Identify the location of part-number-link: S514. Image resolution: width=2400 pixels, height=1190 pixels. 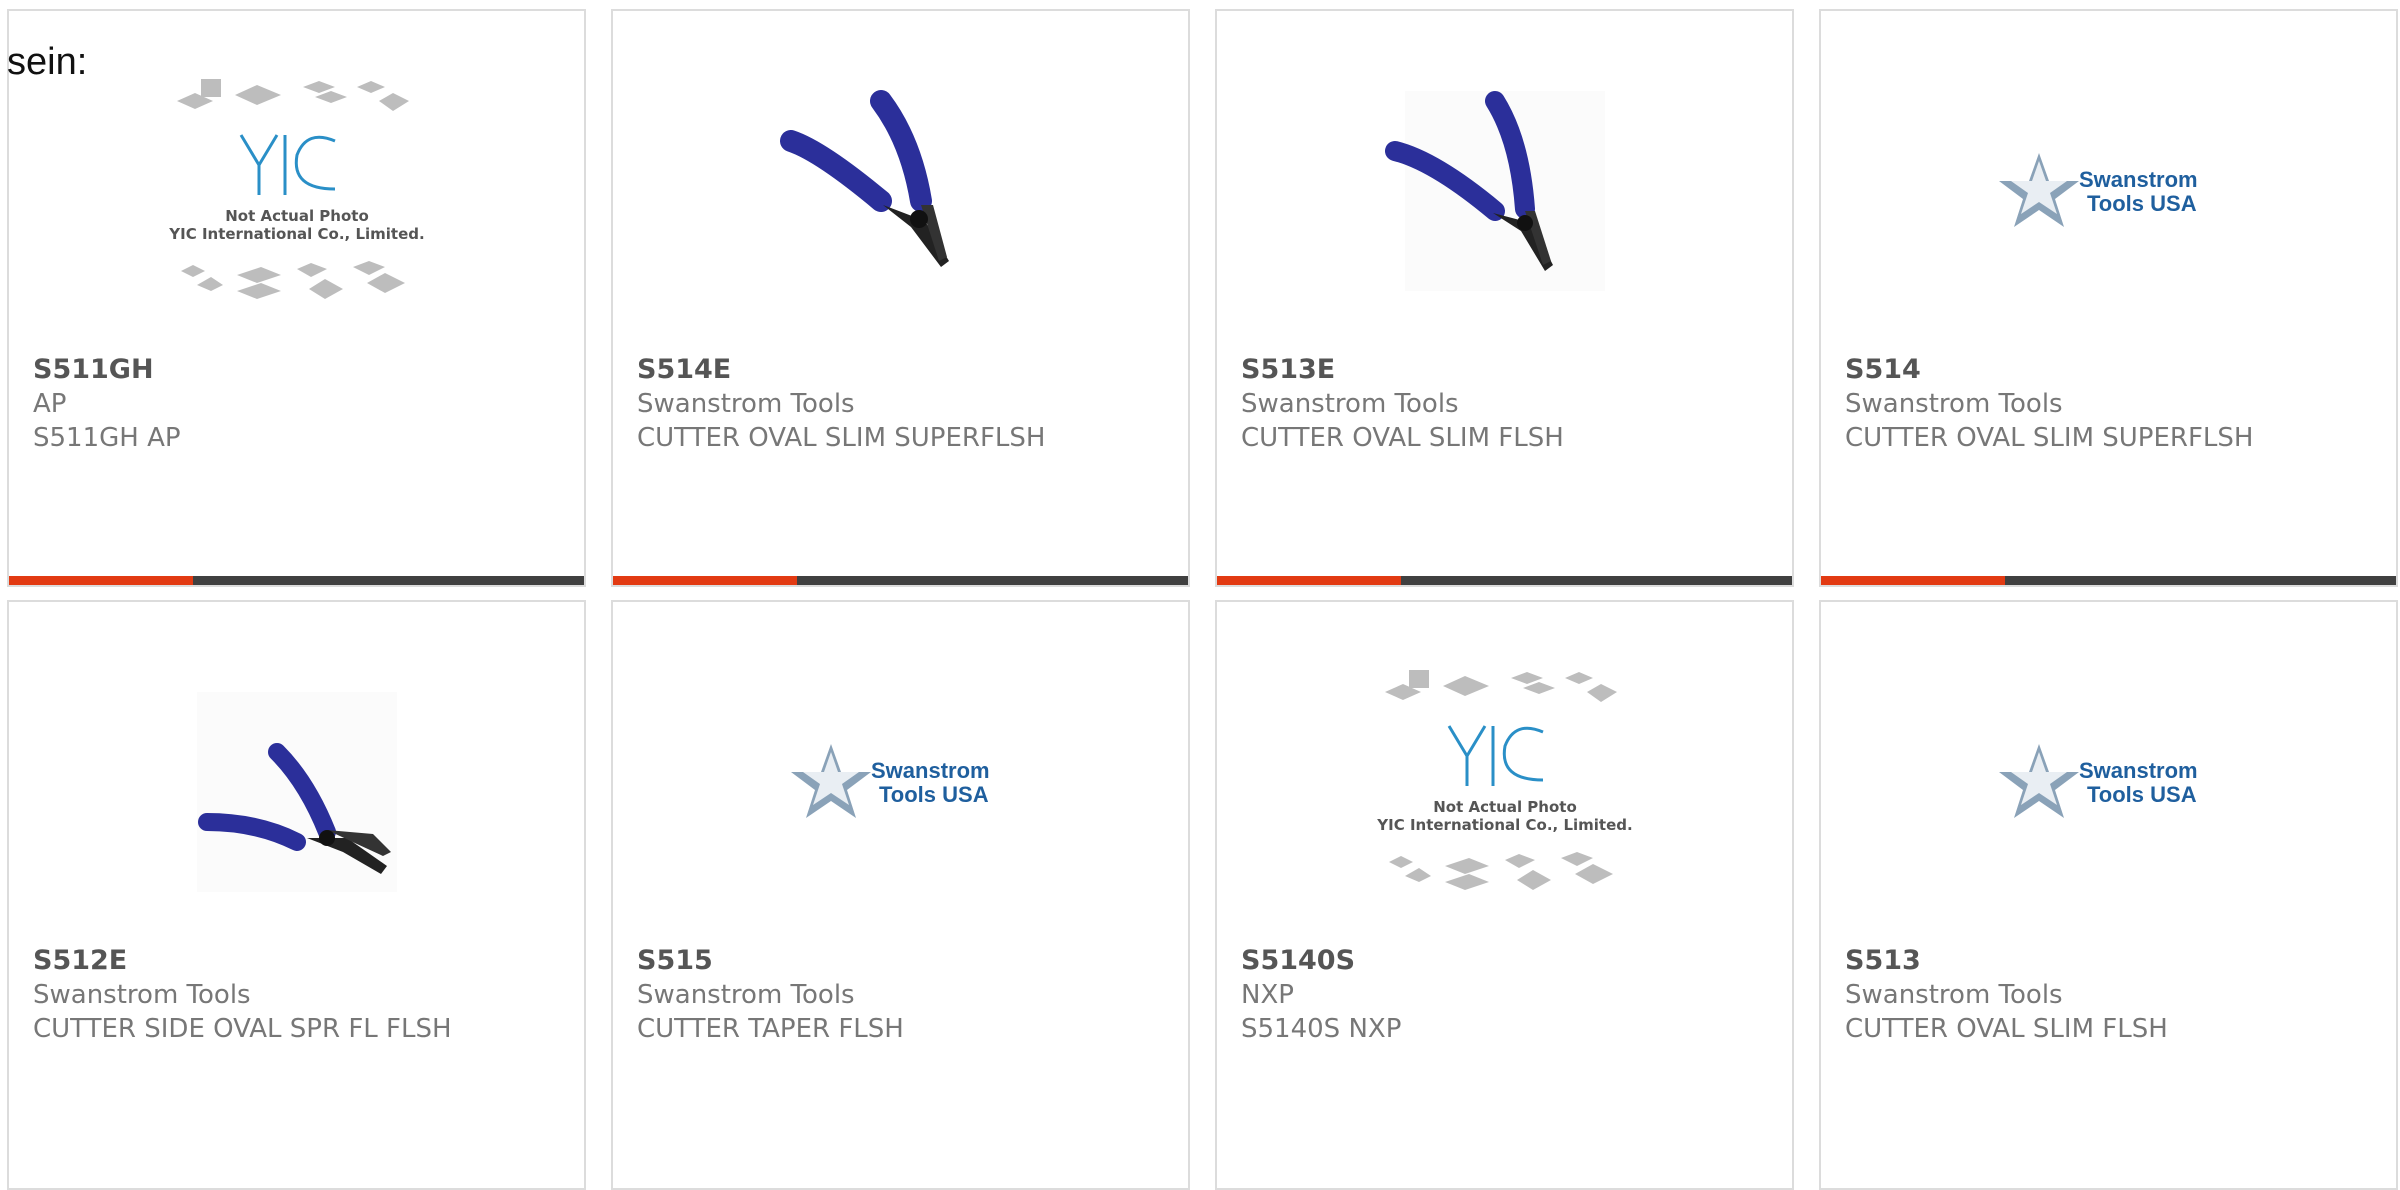
(1883, 370).